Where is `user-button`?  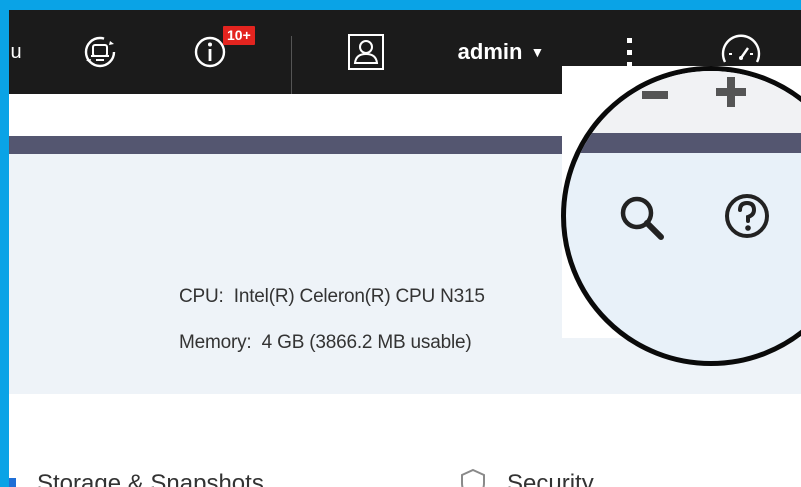
user-button is located at coordinates (366, 52).